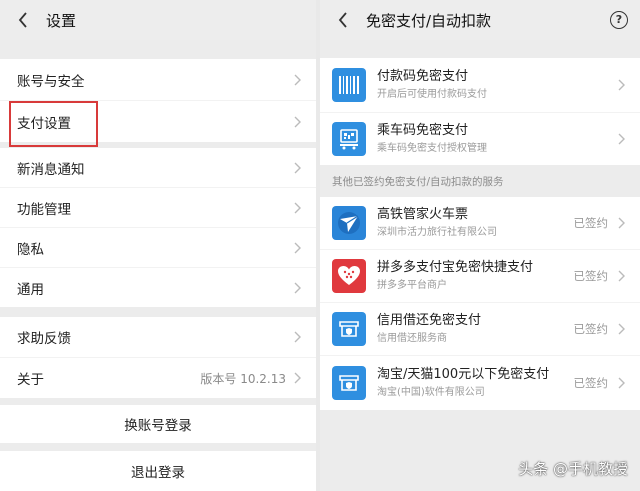 The image size is (640, 491). What do you see at coordinates (158, 337) in the screenshot?
I see `settings-item-help-feedback: 求助反馈` at bounding box center [158, 337].